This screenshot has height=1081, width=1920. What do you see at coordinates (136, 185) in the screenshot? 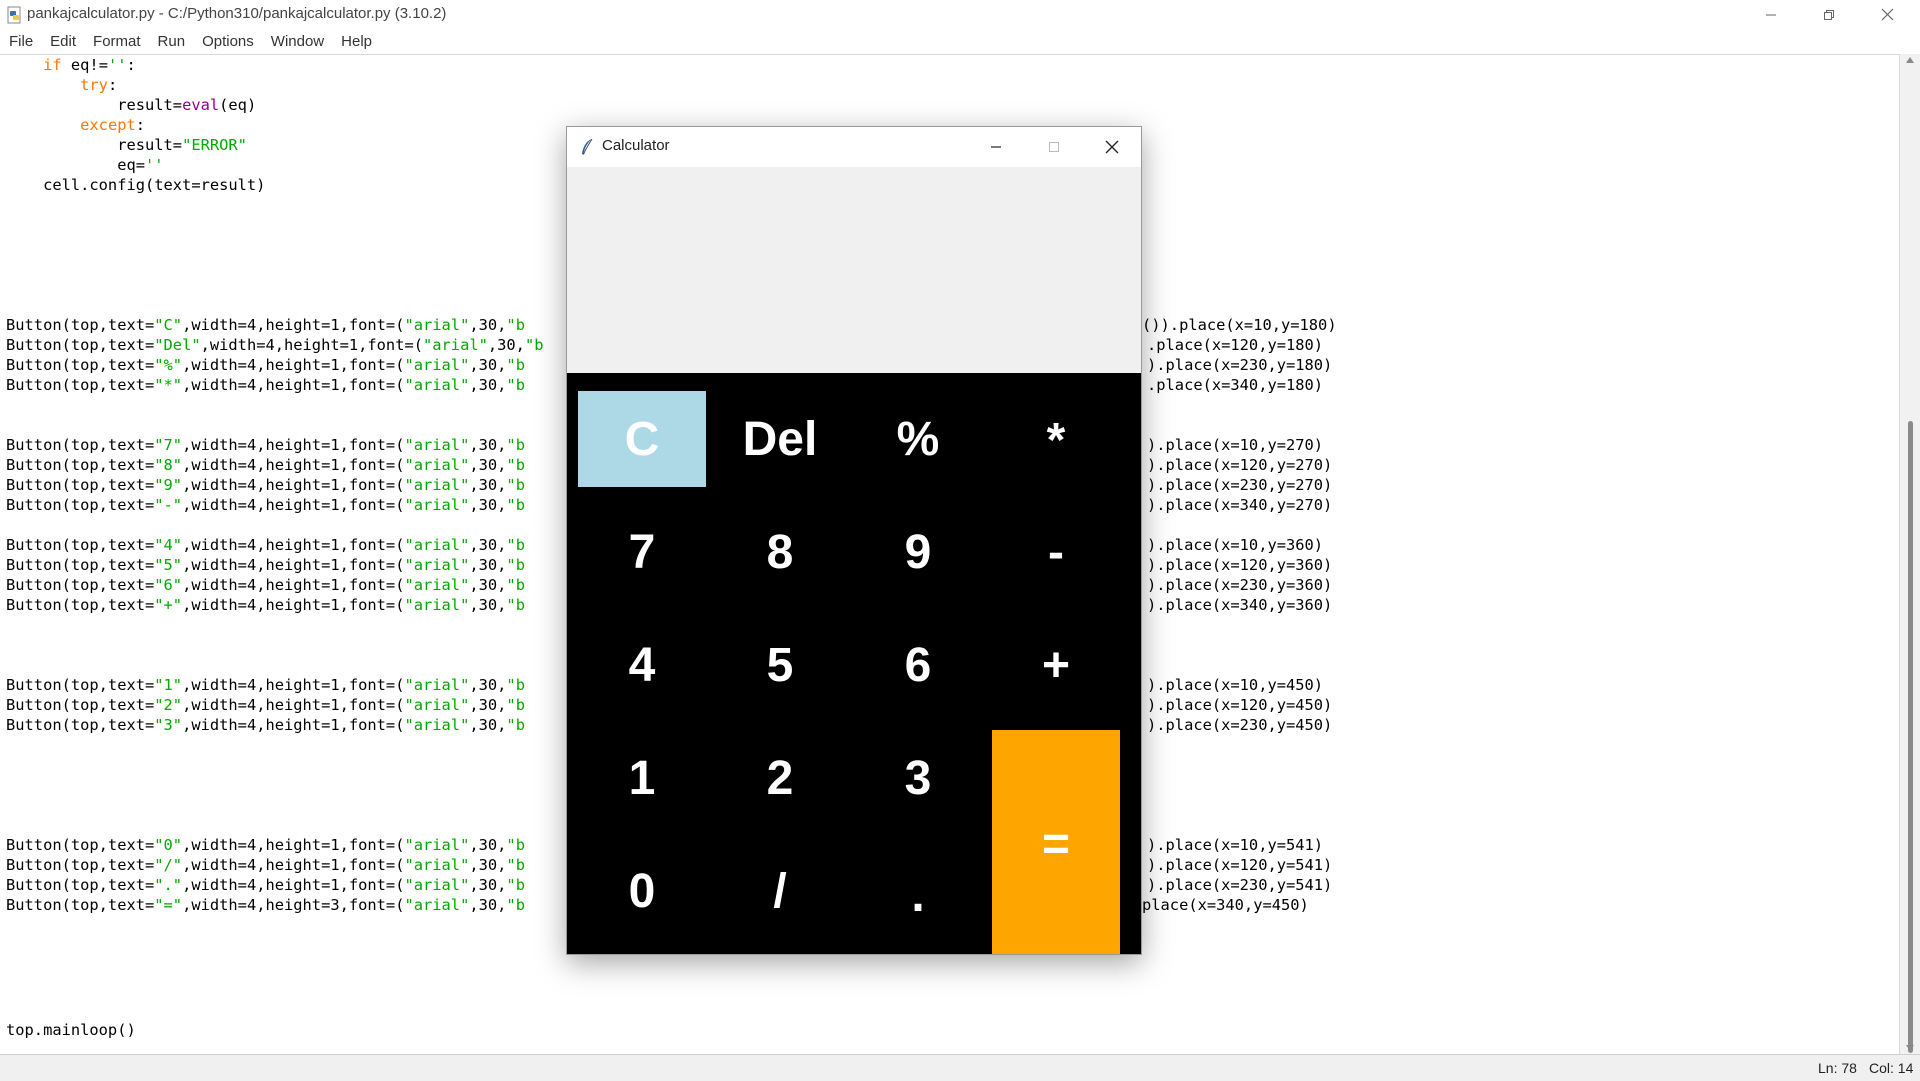
I see `code-line: cell.config(text=result)` at bounding box center [136, 185].